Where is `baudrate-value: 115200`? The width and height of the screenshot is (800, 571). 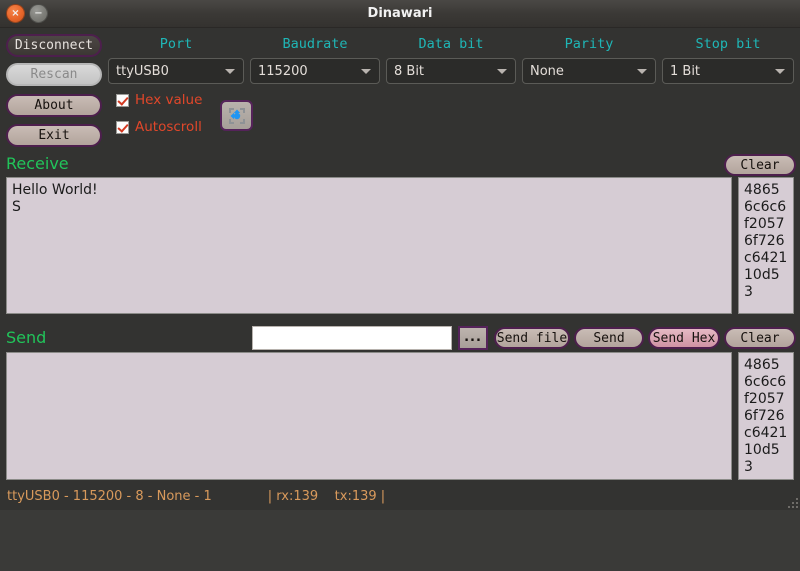
baudrate-value: 115200 is located at coordinates (283, 71).